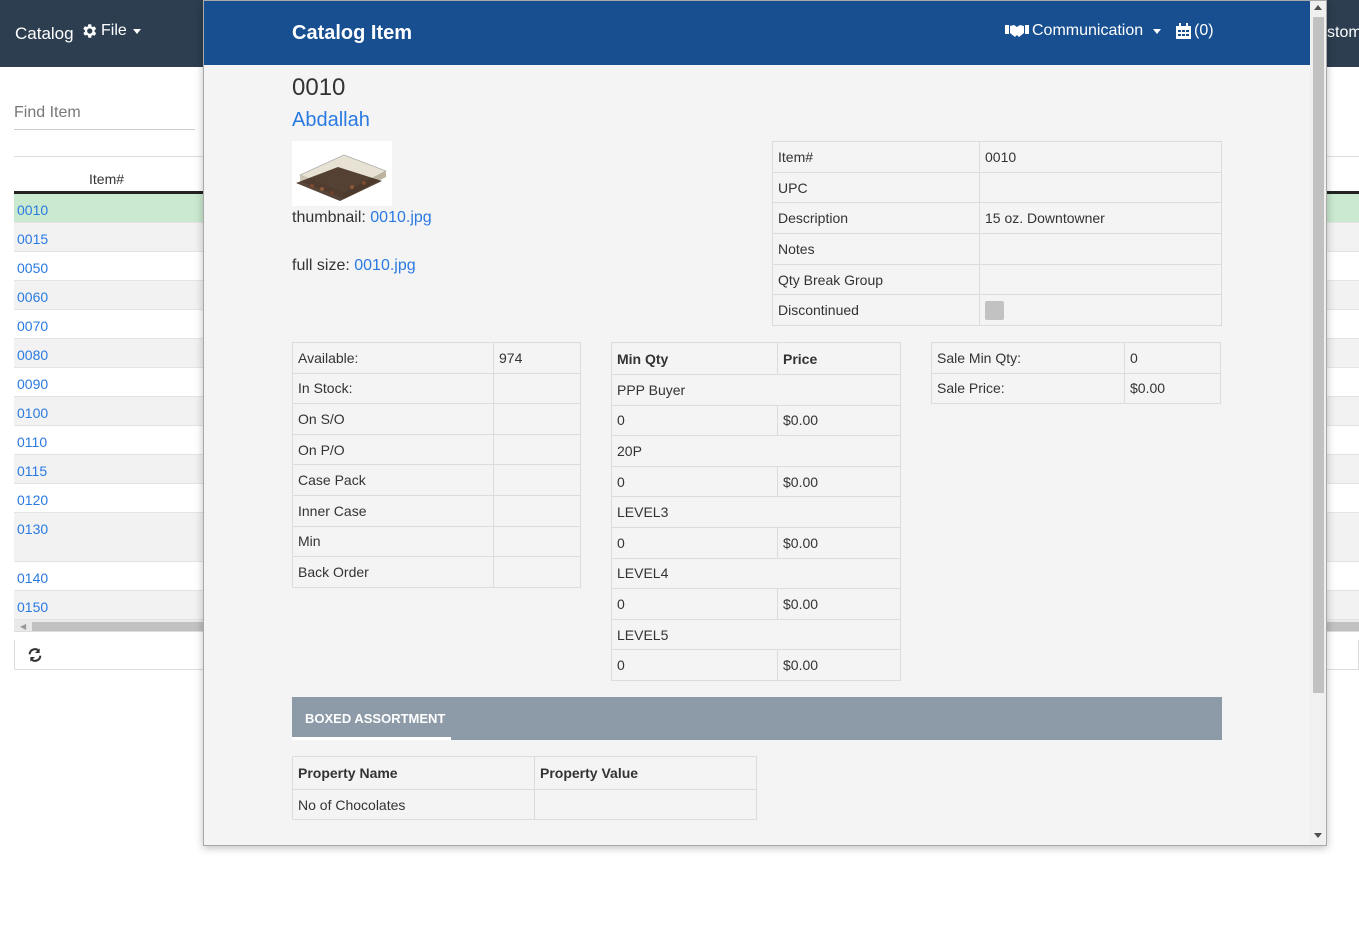 This screenshot has width=1359, height=938. I want to click on modal-title: Catalog Item, so click(352, 33).